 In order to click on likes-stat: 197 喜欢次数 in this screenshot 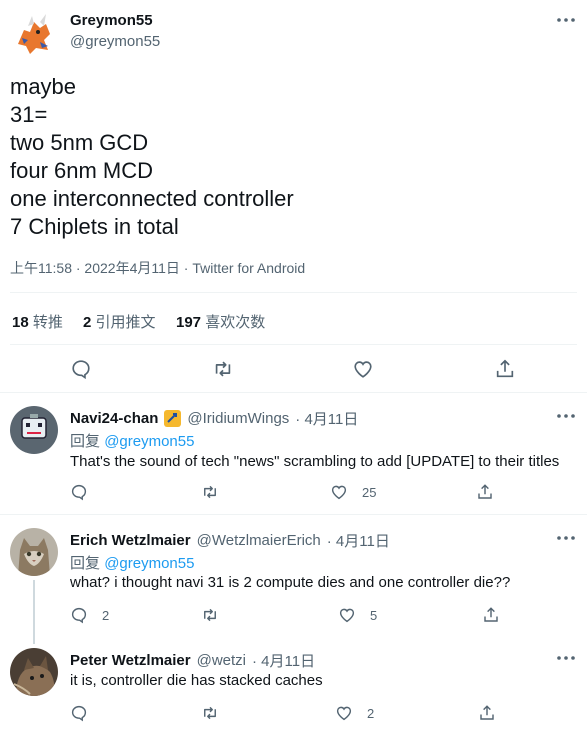, I will do `click(220, 321)`.